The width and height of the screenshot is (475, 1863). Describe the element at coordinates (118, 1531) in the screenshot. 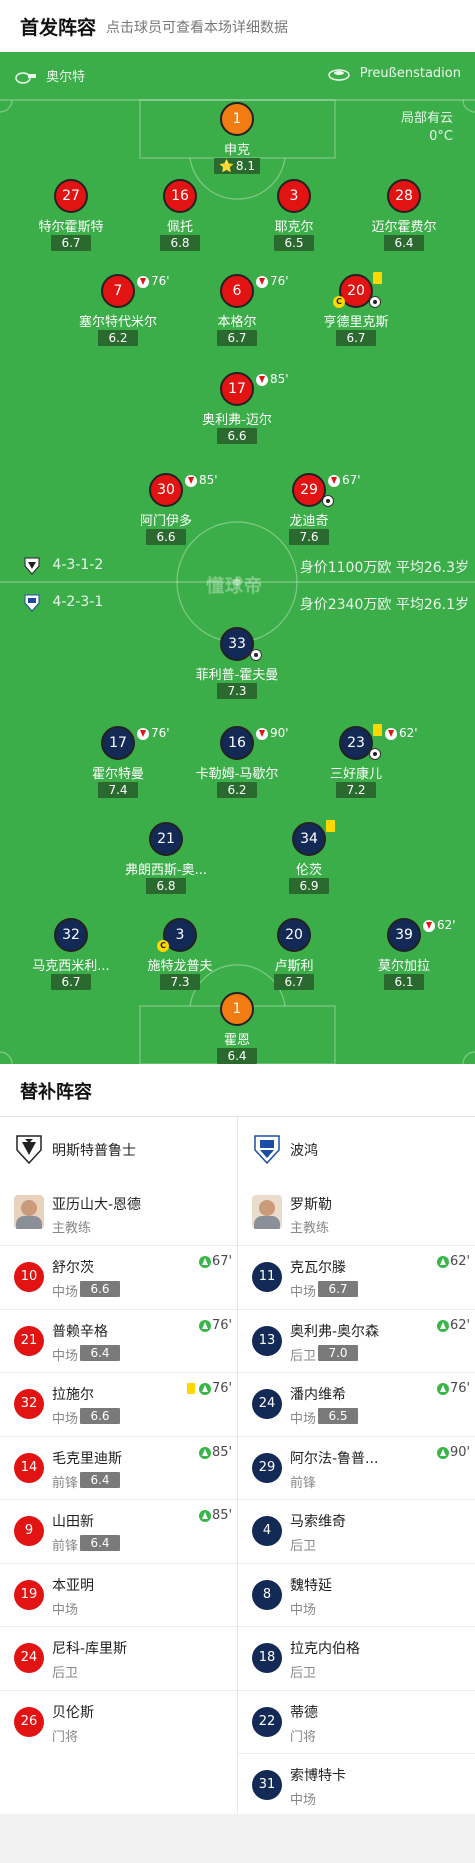

I see `sub-row: 9 山田新 前锋 6.4 85'` at that location.